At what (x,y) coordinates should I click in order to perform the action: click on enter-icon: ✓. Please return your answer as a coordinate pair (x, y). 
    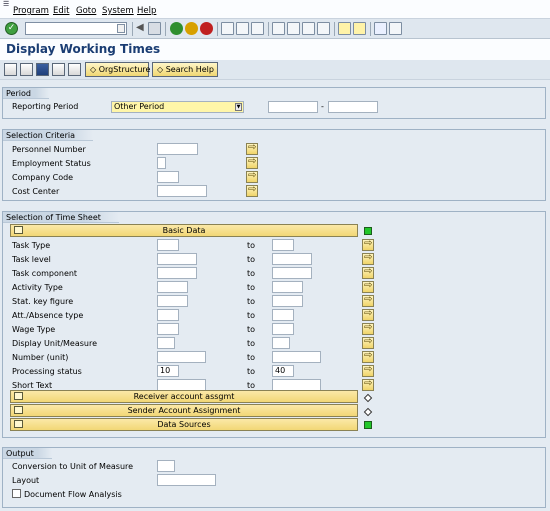
    Looking at the image, I should click on (11, 28).